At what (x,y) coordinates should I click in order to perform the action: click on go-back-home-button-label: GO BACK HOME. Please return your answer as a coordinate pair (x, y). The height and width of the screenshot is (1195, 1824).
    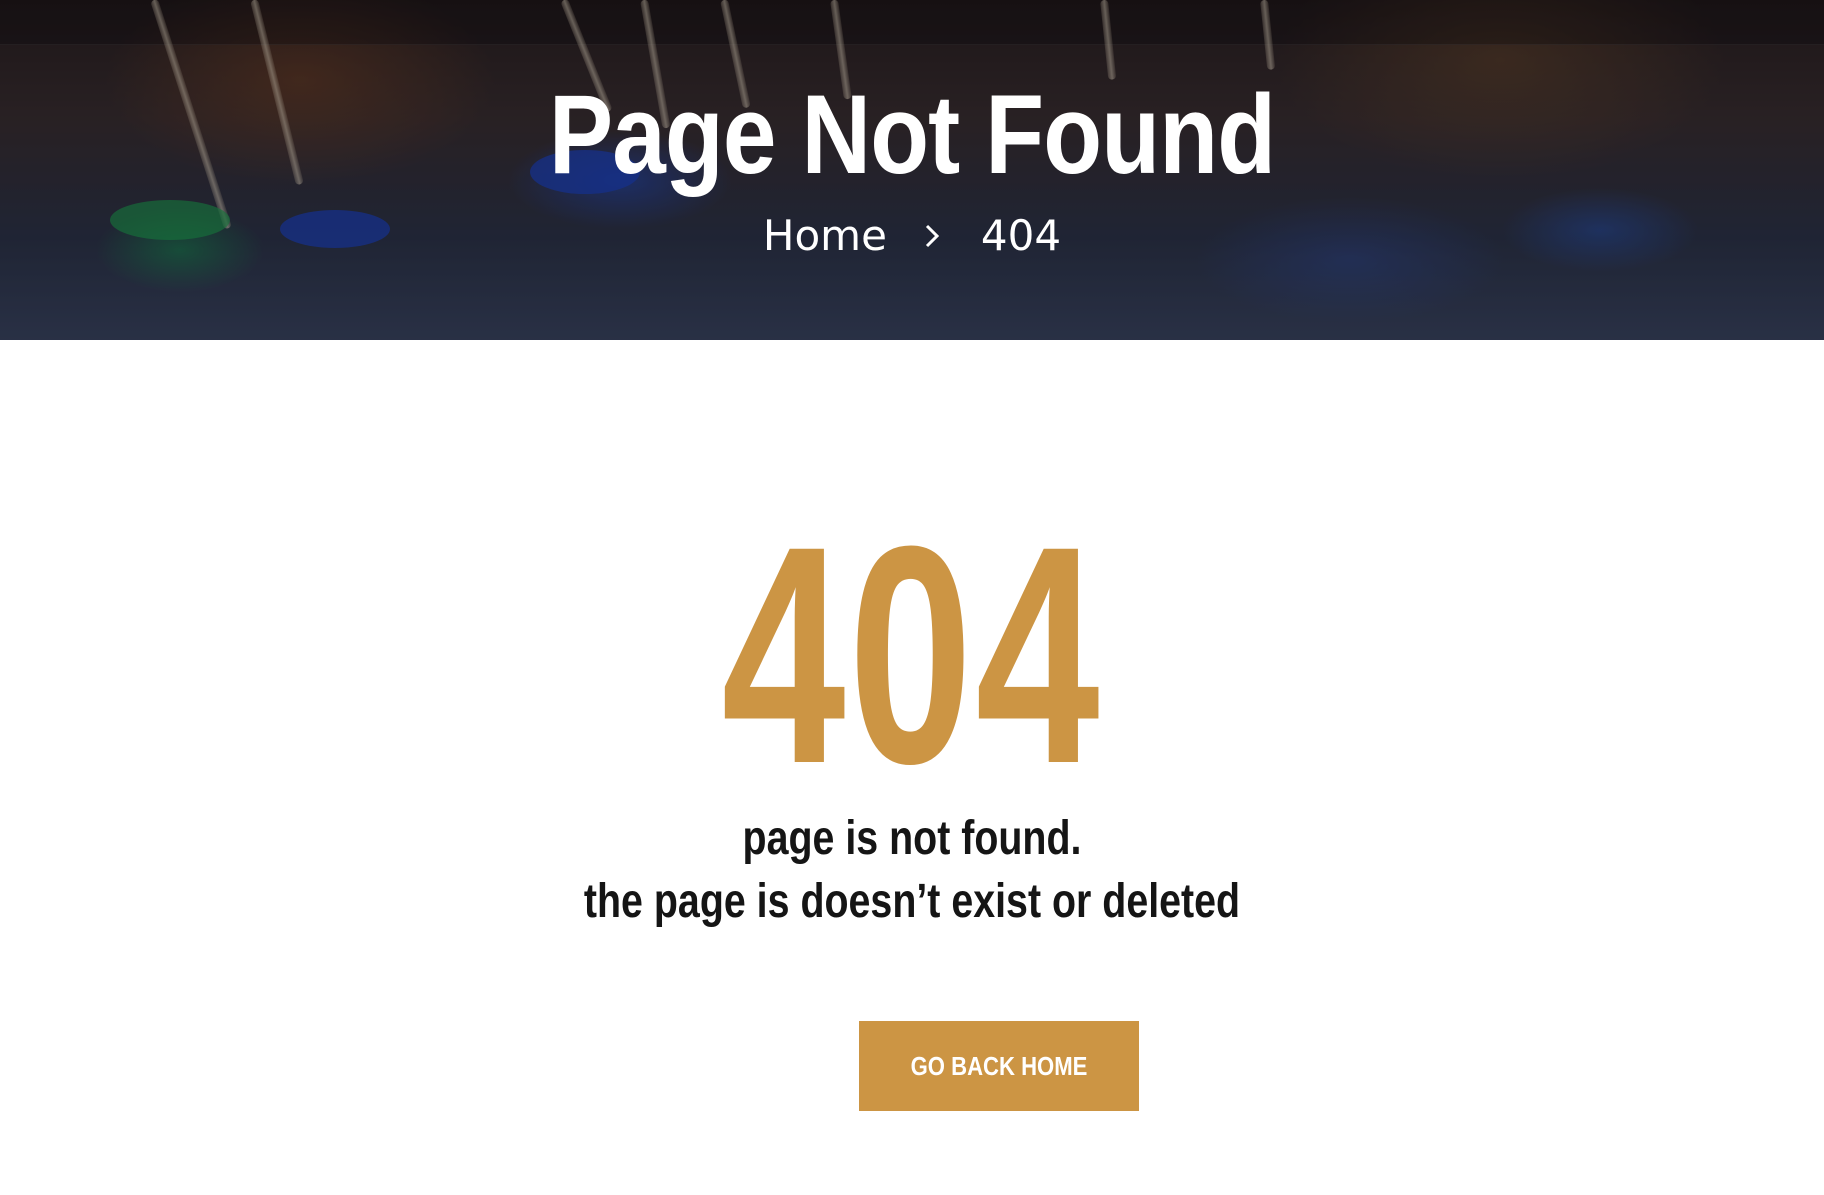
    Looking at the image, I should click on (999, 1065).